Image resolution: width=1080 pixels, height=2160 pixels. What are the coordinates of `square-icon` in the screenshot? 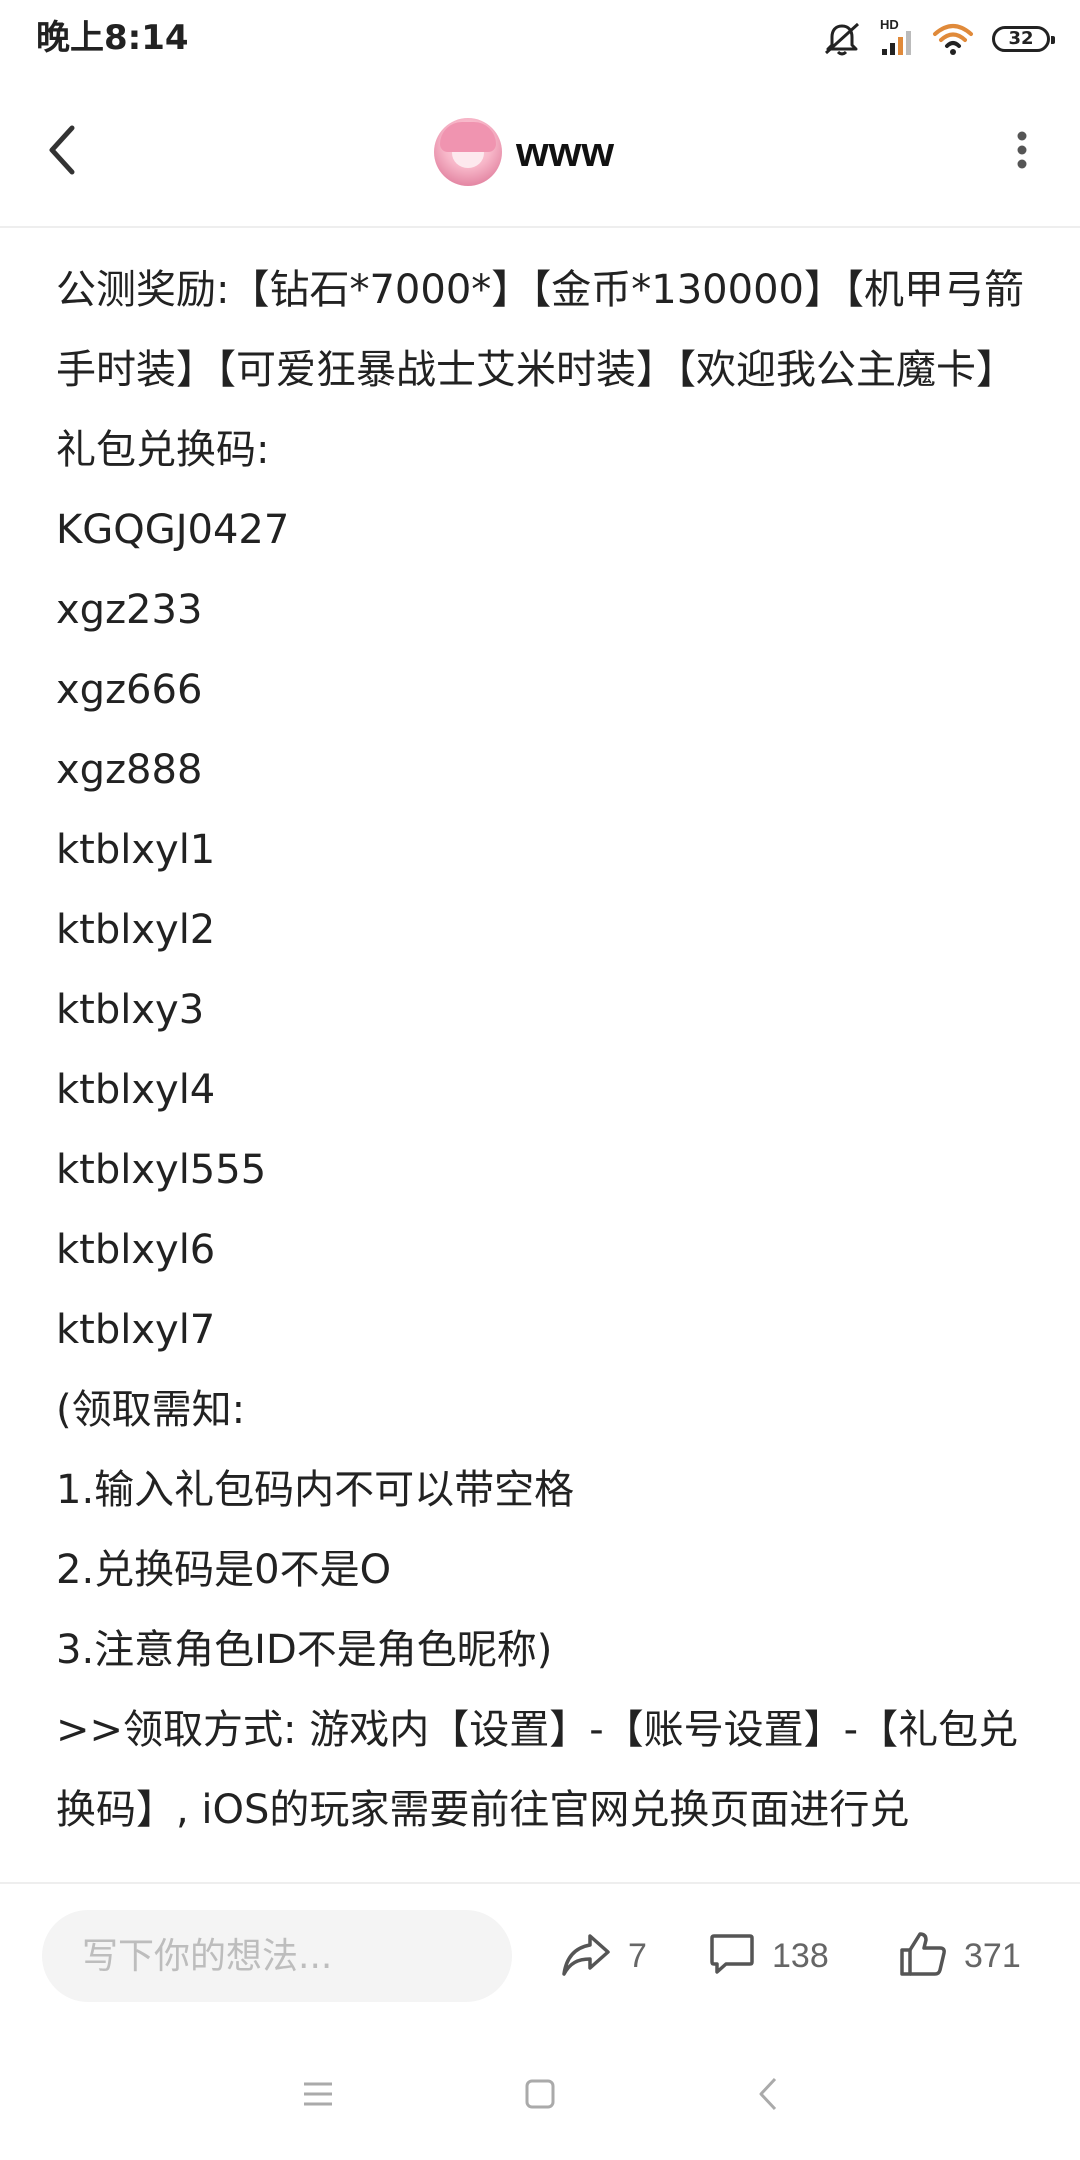 It's located at (540, 2096).